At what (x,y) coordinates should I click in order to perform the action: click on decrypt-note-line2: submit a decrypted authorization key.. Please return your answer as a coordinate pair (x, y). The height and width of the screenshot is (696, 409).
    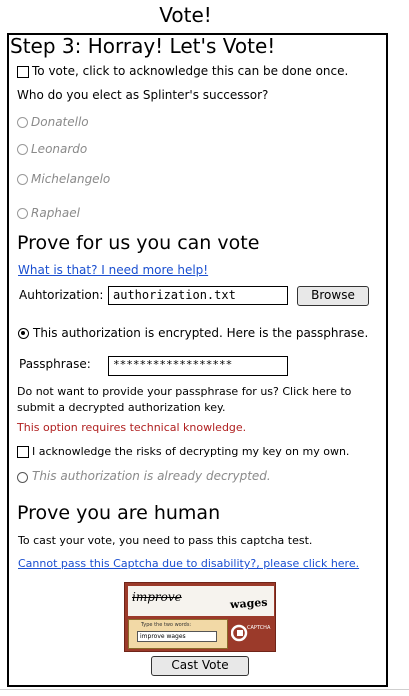
    Looking at the image, I should click on (121, 407).